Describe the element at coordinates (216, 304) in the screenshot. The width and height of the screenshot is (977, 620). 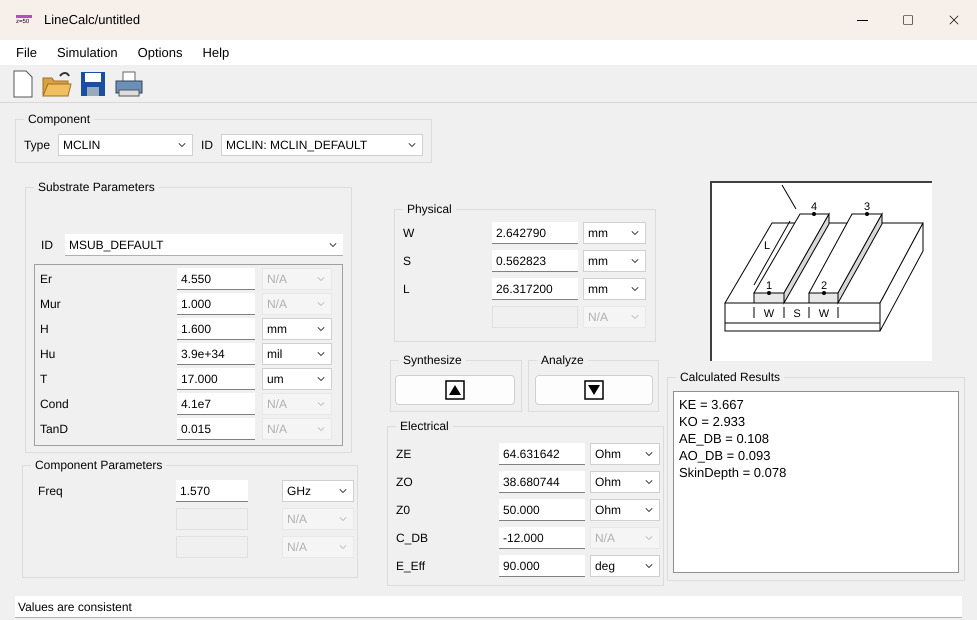
I see `input-field: 1.000` at that location.